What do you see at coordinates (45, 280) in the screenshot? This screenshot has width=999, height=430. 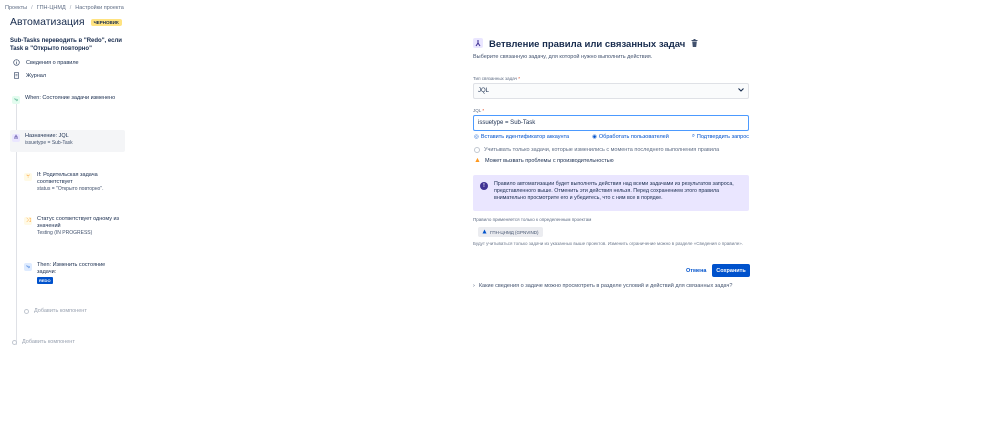 I see `status-tag-redo: REDO` at bounding box center [45, 280].